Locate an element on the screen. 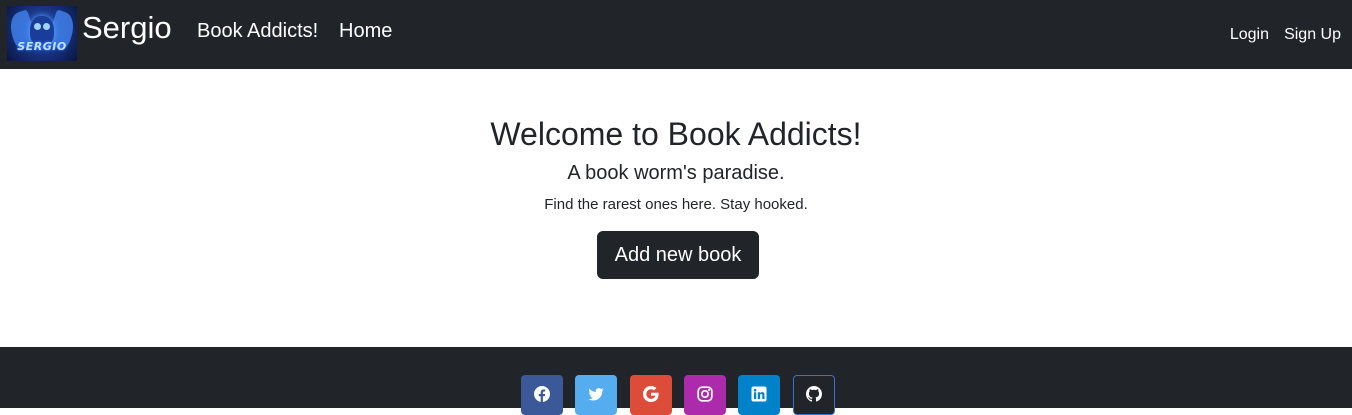 The height and width of the screenshot is (415, 1352). linkedin-icon is located at coordinates (759, 394).